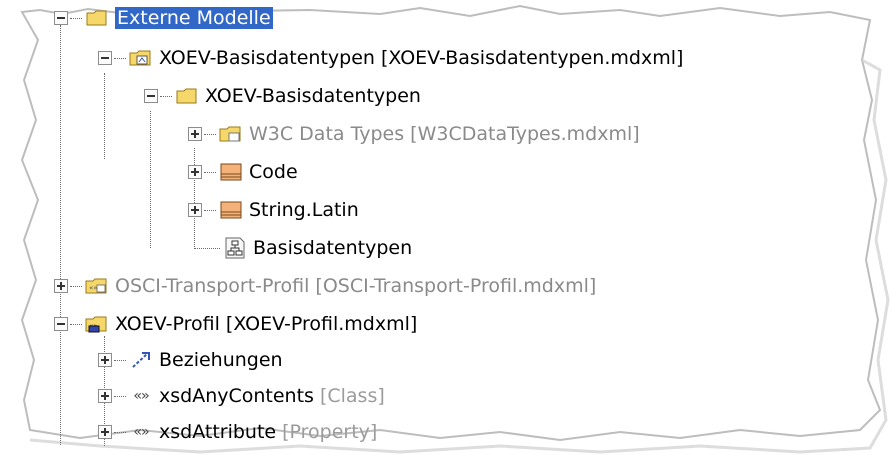 The image size is (891, 455). I want to click on tree-node-code: Code, so click(243, 172).